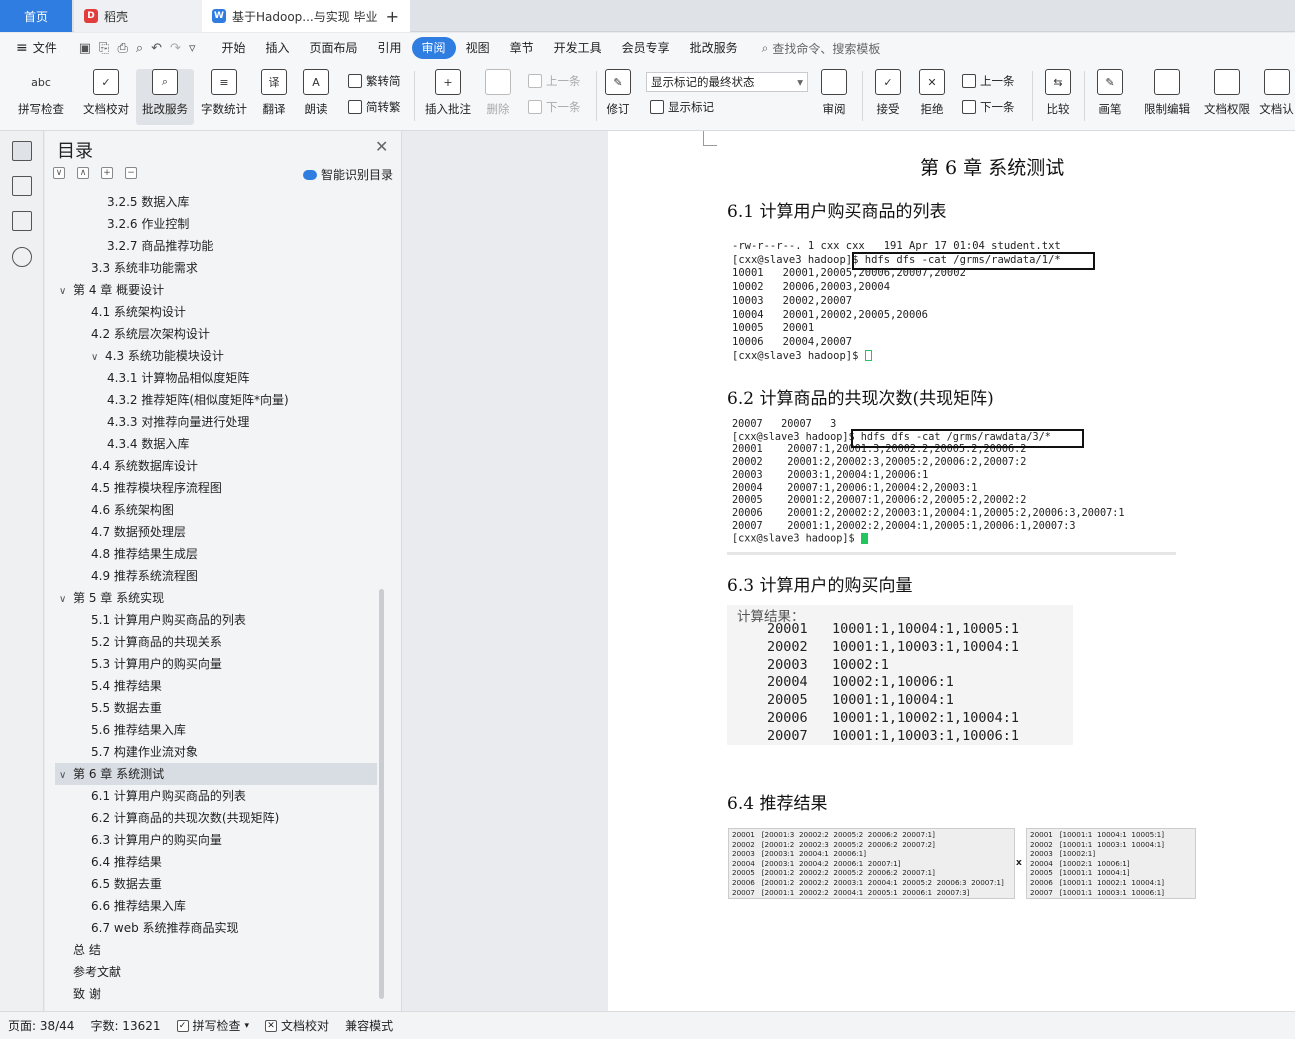  I want to click on toc-item: 5.4 推荐结果, so click(126, 686).